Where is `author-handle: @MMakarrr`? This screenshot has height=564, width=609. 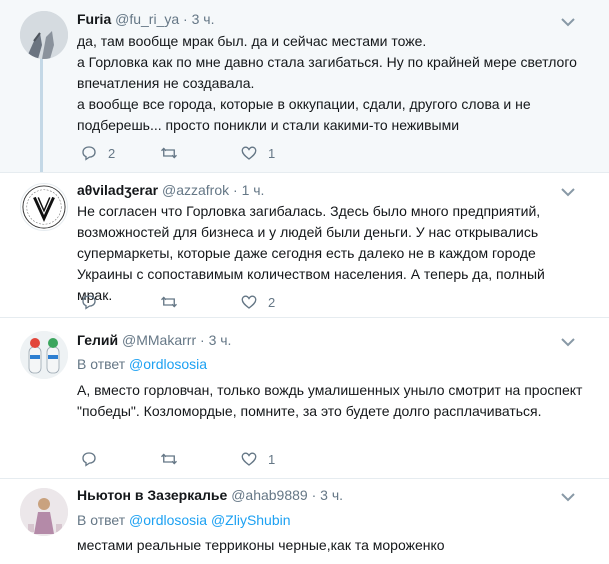
author-handle: @MMakarrr is located at coordinates (159, 340).